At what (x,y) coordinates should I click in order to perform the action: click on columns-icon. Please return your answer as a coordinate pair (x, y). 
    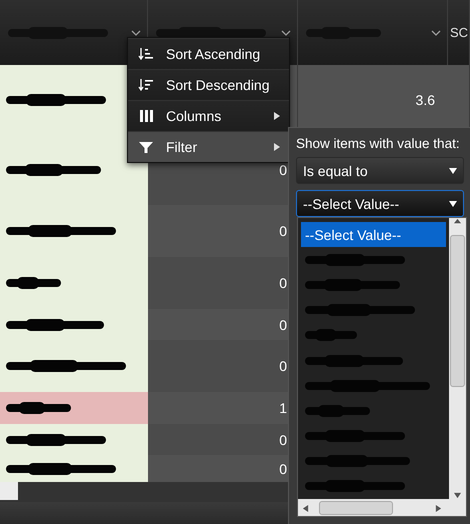
    Looking at the image, I should click on (146, 116).